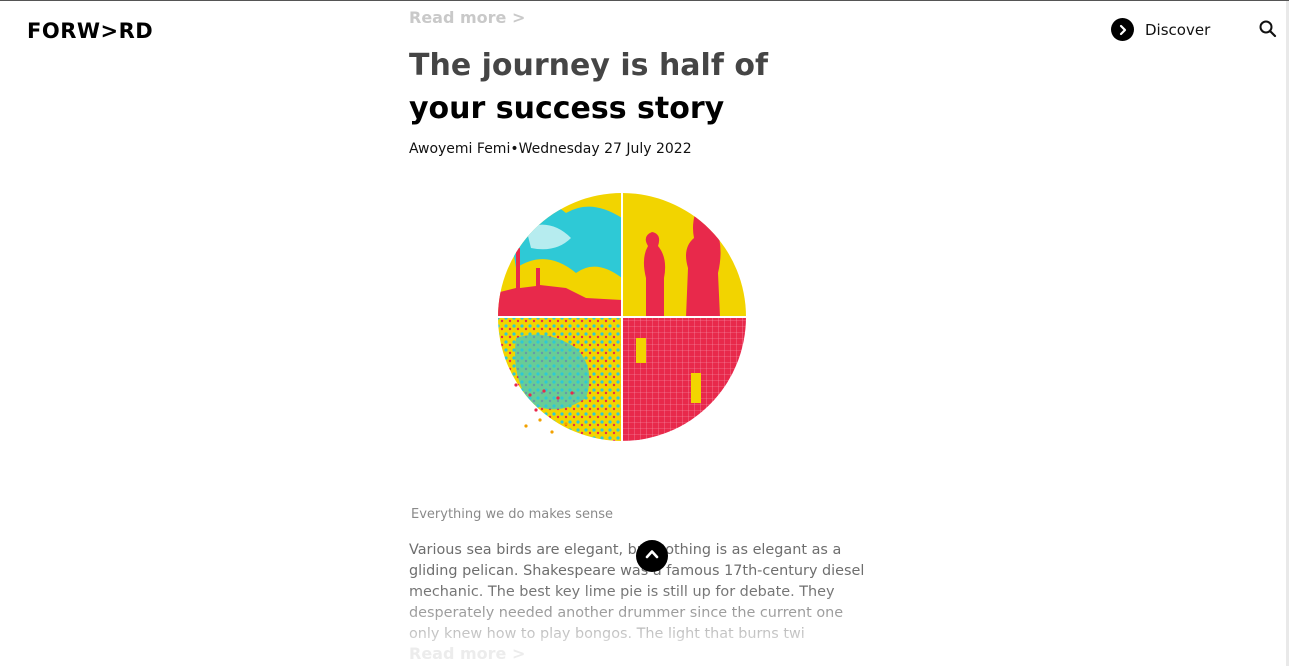 Image resolution: width=1289 pixels, height=666 pixels. What do you see at coordinates (90, 31) in the screenshot?
I see `site-logo: FORW>RD` at bounding box center [90, 31].